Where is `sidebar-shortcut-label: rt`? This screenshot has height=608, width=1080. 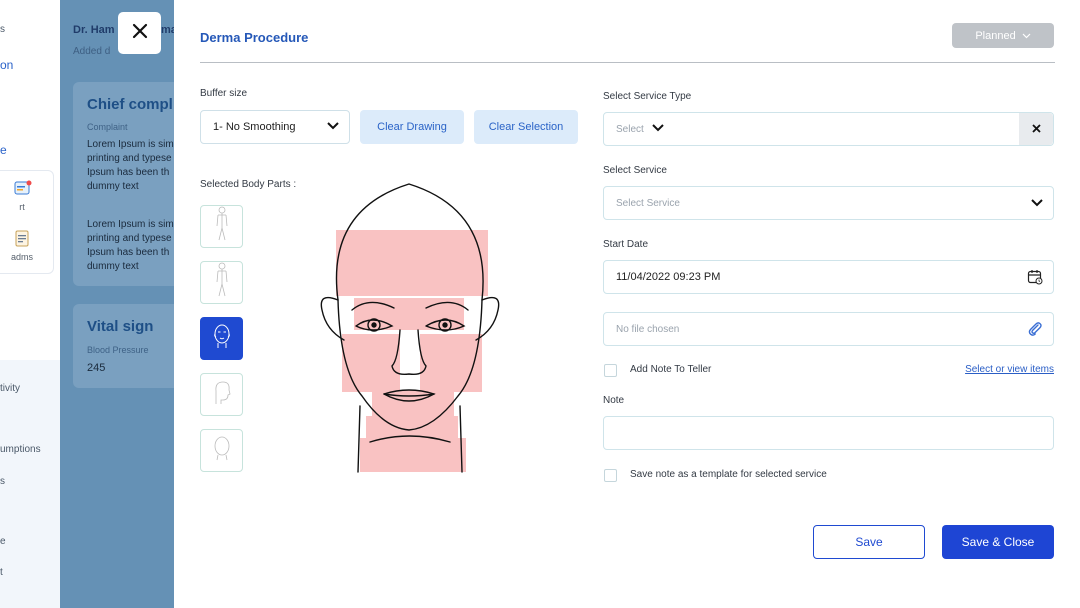
sidebar-shortcut-label: rt is located at coordinates (22, 207).